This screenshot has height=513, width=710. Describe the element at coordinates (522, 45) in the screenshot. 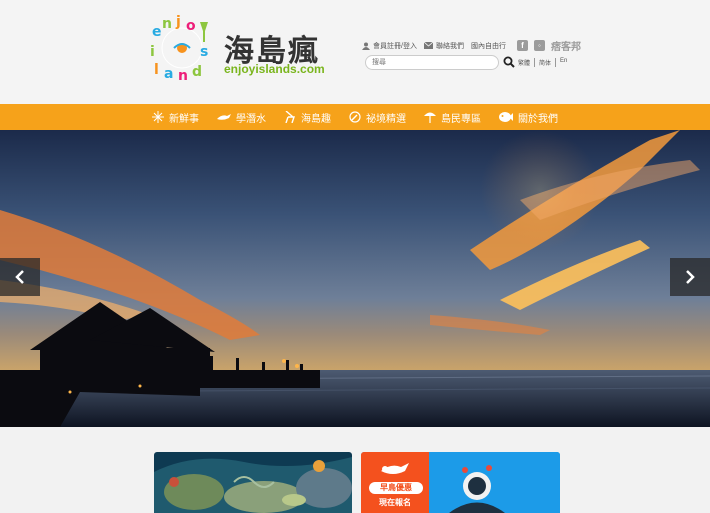

I see `facebook-icon: f` at that location.